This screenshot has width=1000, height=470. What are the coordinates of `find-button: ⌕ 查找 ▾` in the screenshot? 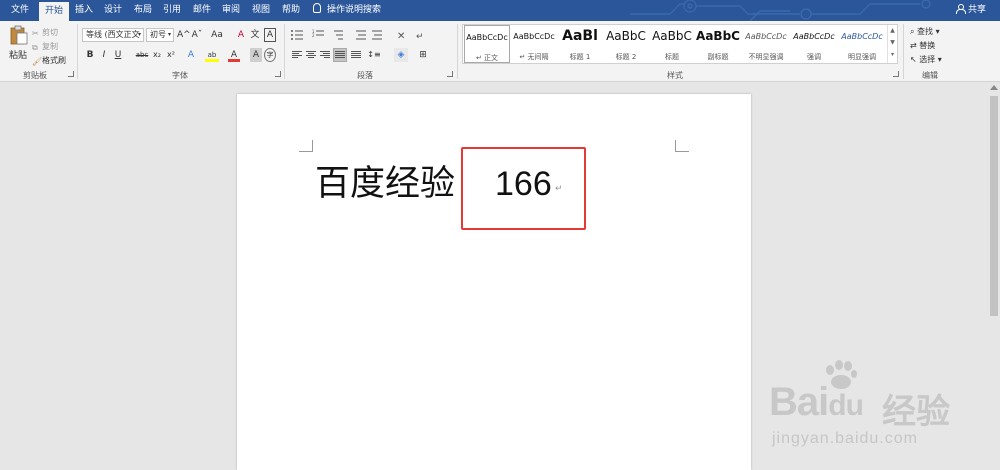 It's located at (925, 31).